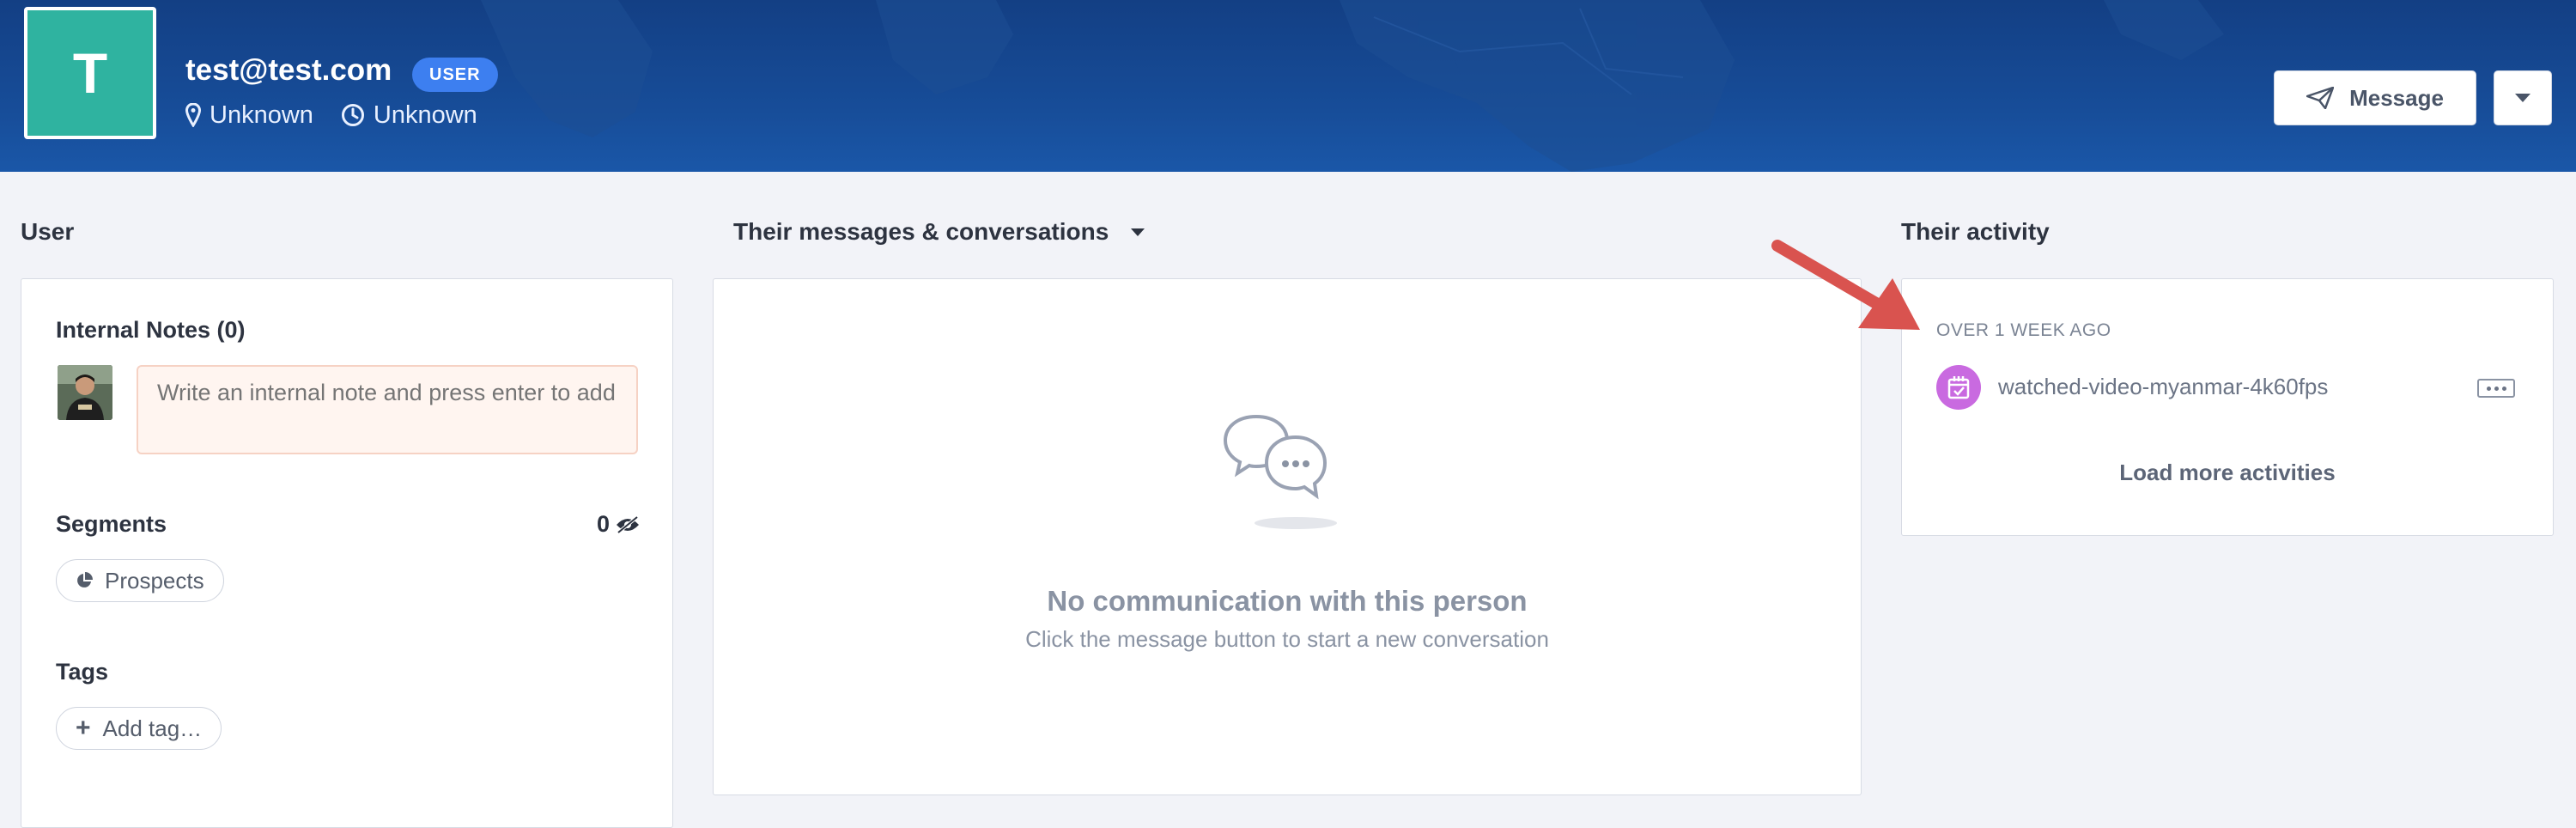 Image resolution: width=2576 pixels, height=828 pixels. I want to click on person-photo, so click(85, 392).